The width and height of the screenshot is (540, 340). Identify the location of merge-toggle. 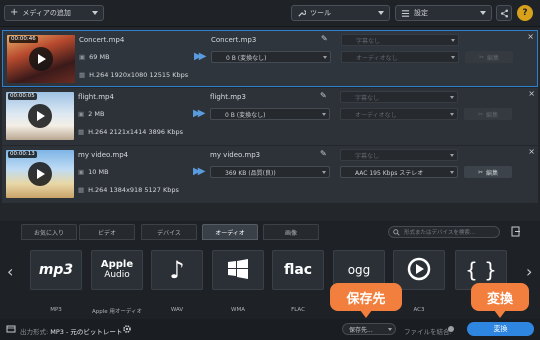
(451, 329).